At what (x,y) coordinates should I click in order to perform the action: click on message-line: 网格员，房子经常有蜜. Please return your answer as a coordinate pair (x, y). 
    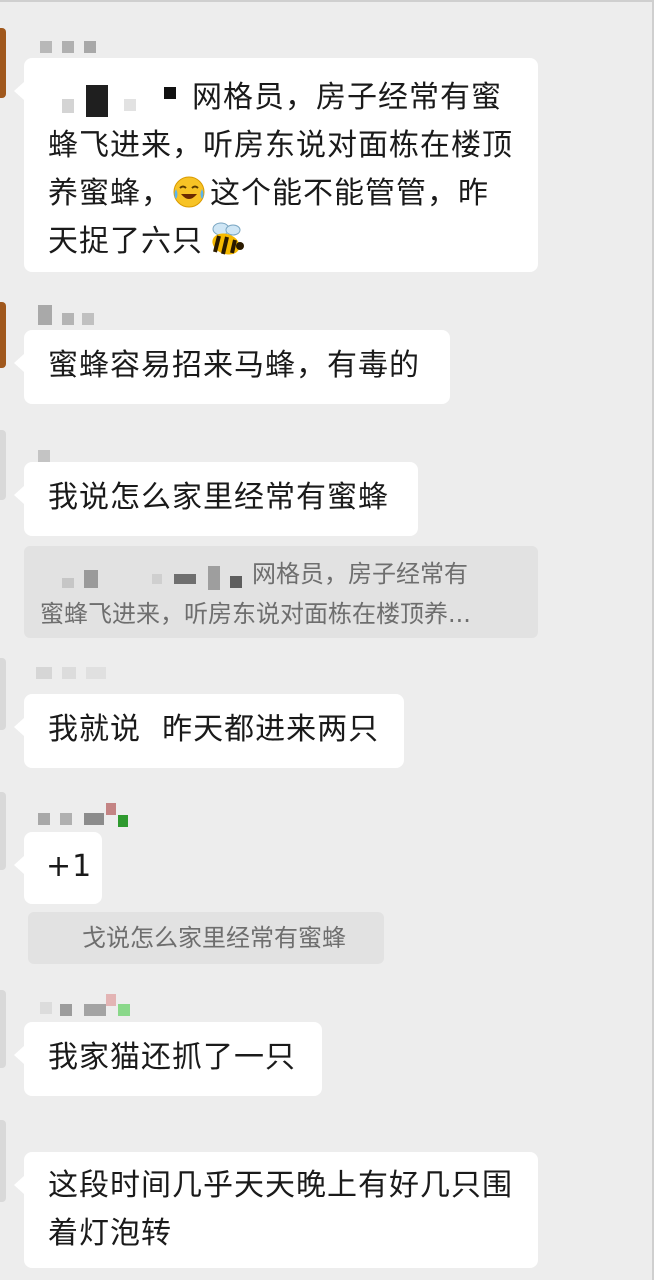
    Looking at the image, I should click on (281, 98).